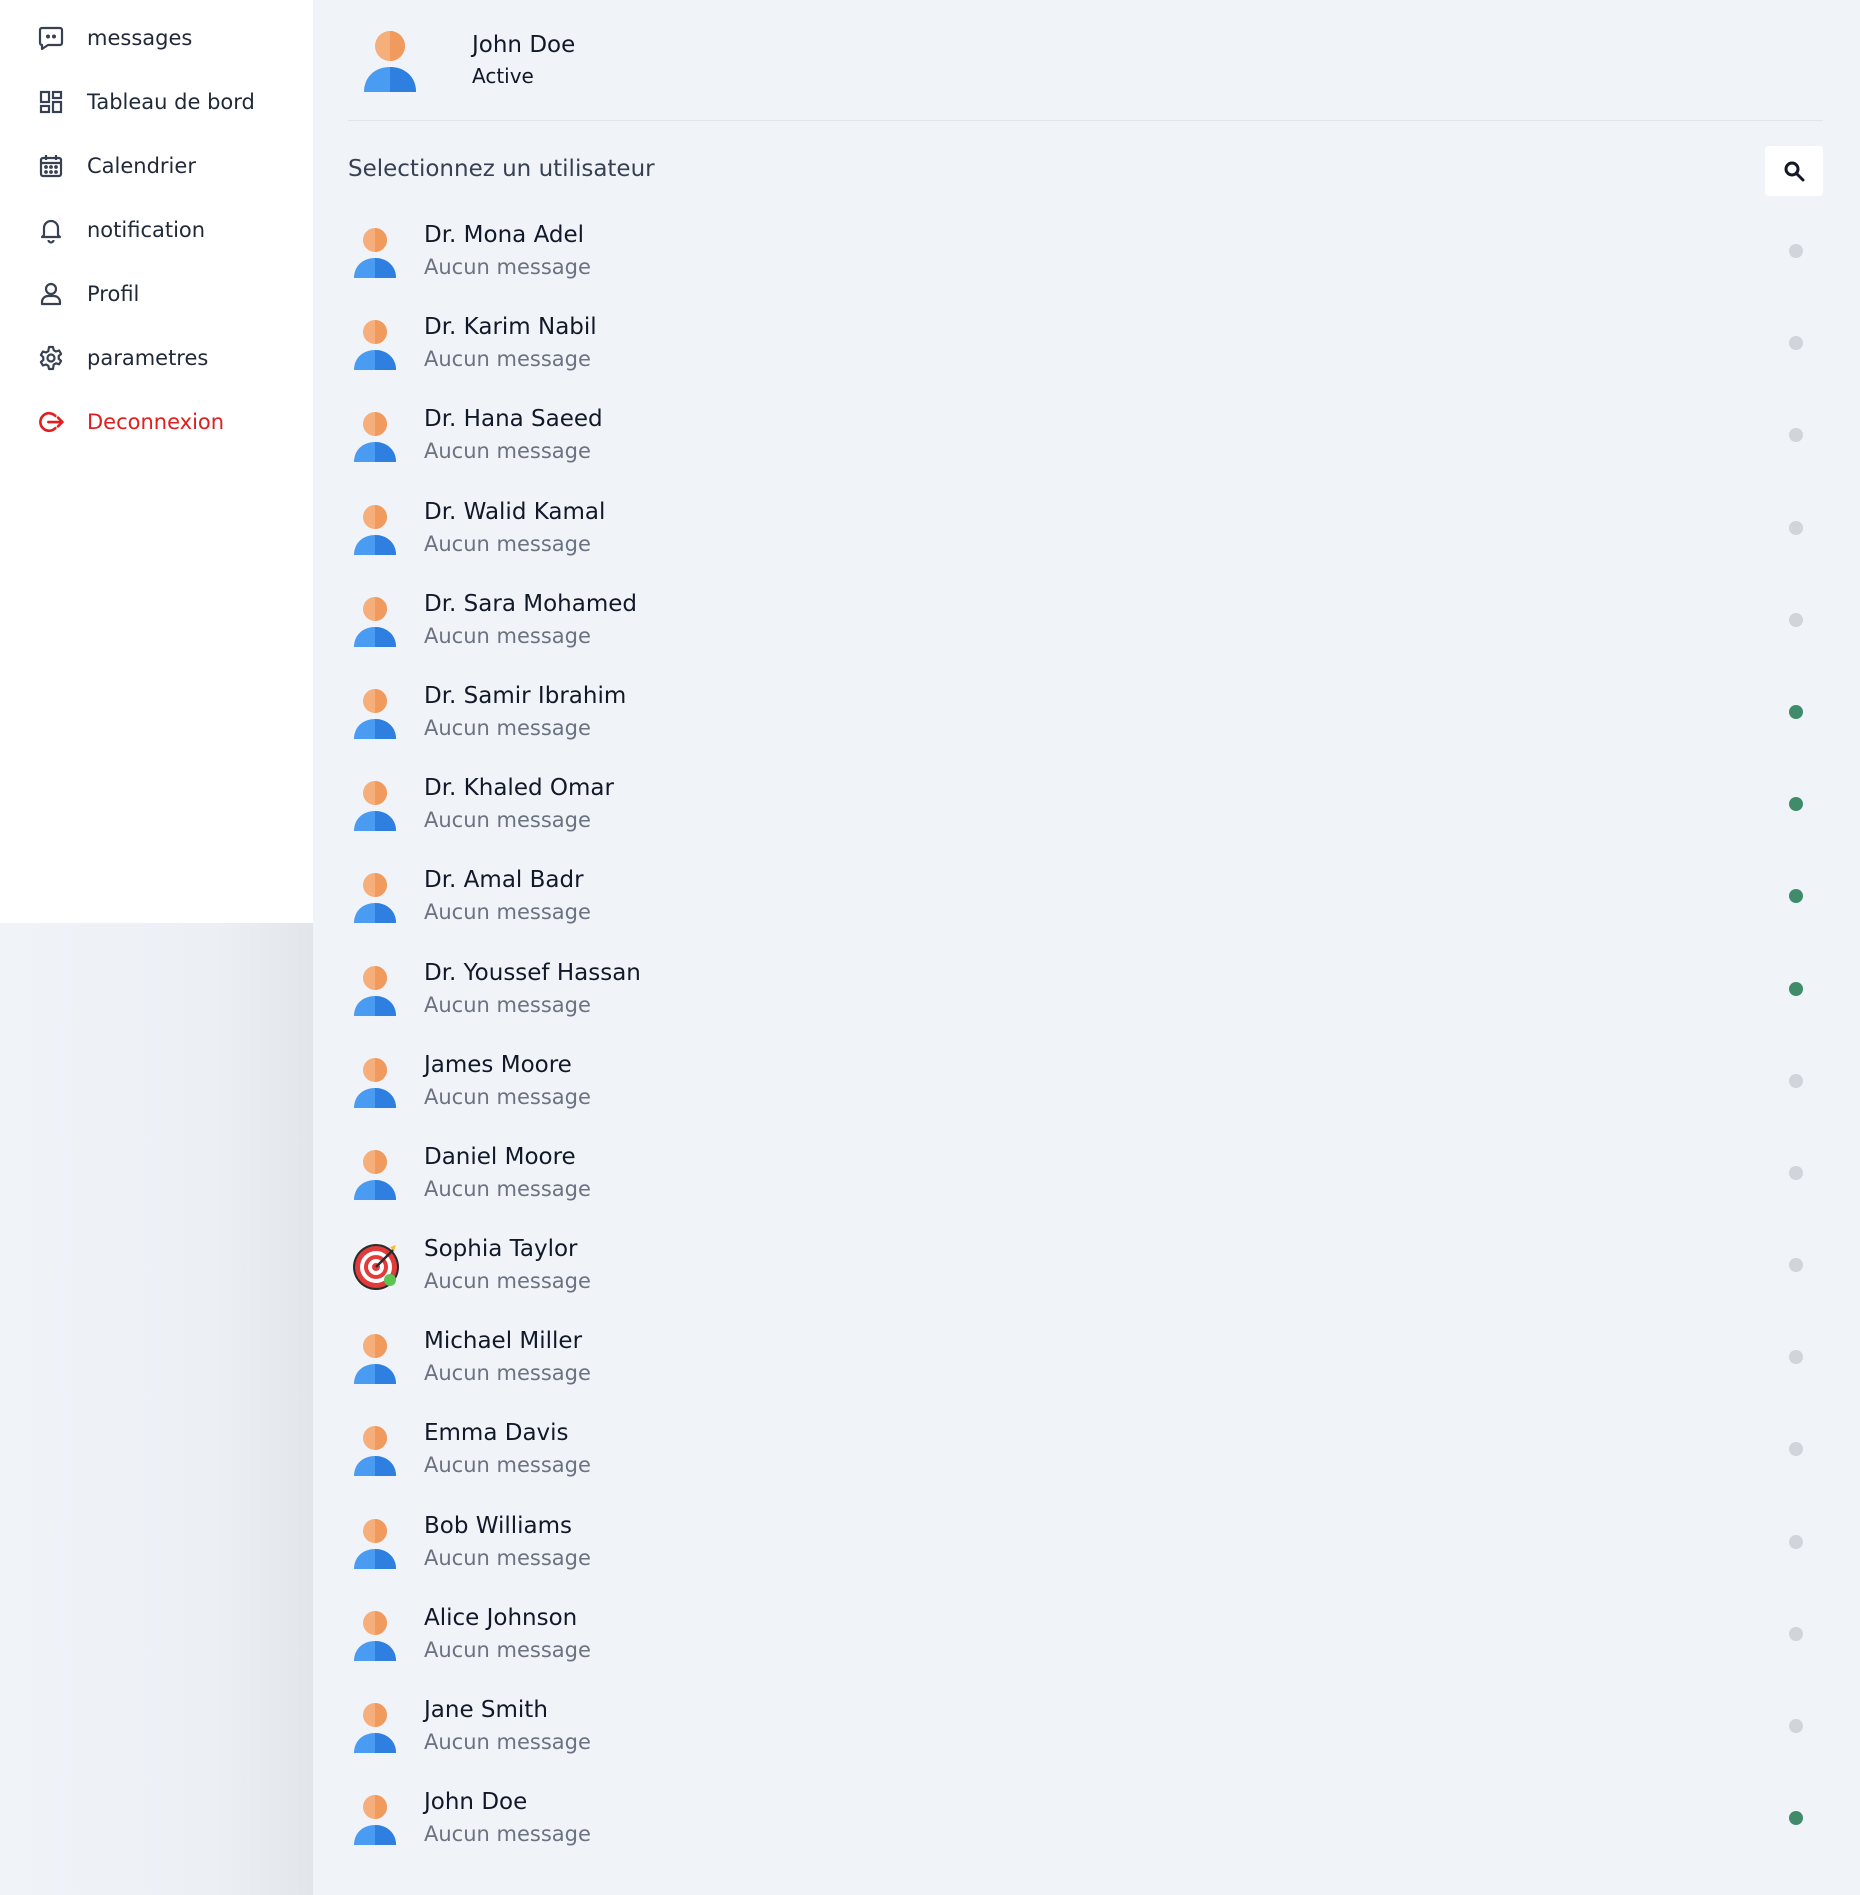 The width and height of the screenshot is (1860, 1895). Describe the element at coordinates (51, 166) in the screenshot. I see `calendar-icon` at that location.